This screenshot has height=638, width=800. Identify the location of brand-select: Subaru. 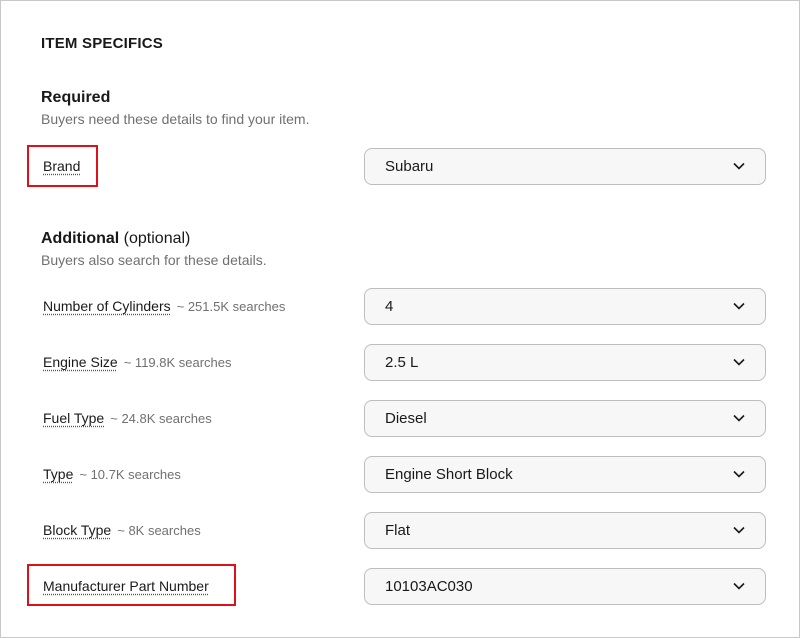
(565, 166).